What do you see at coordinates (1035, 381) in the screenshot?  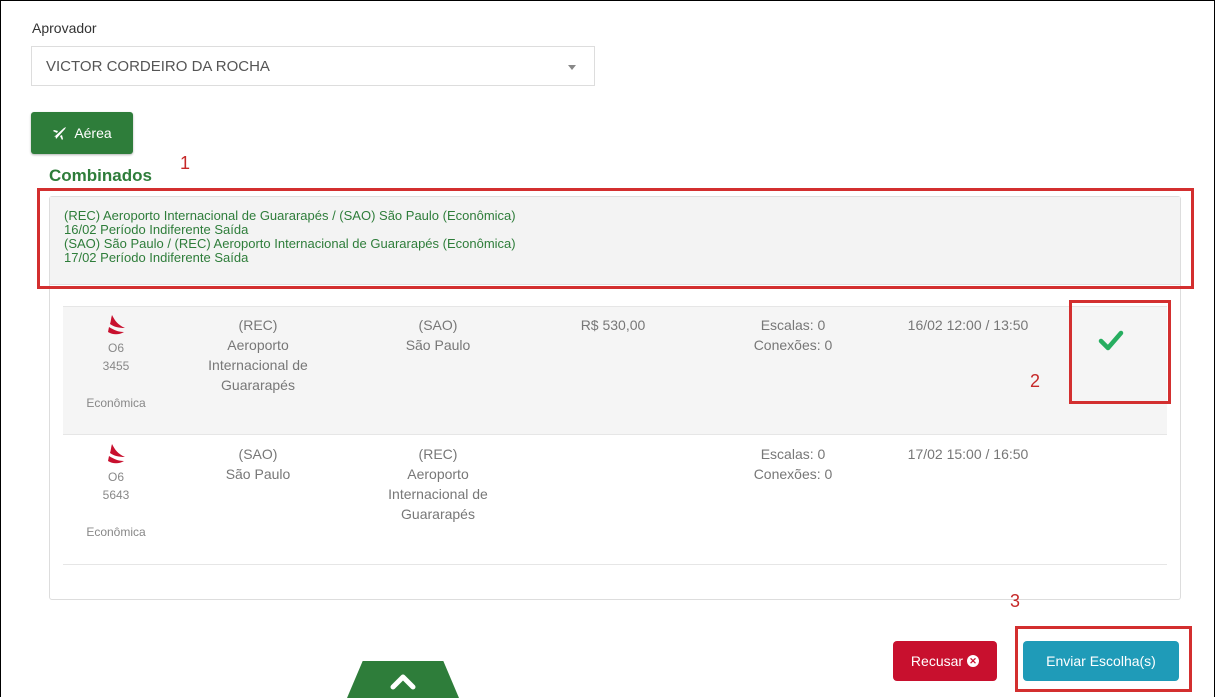 I see `annotation-number: 2` at bounding box center [1035, 381].